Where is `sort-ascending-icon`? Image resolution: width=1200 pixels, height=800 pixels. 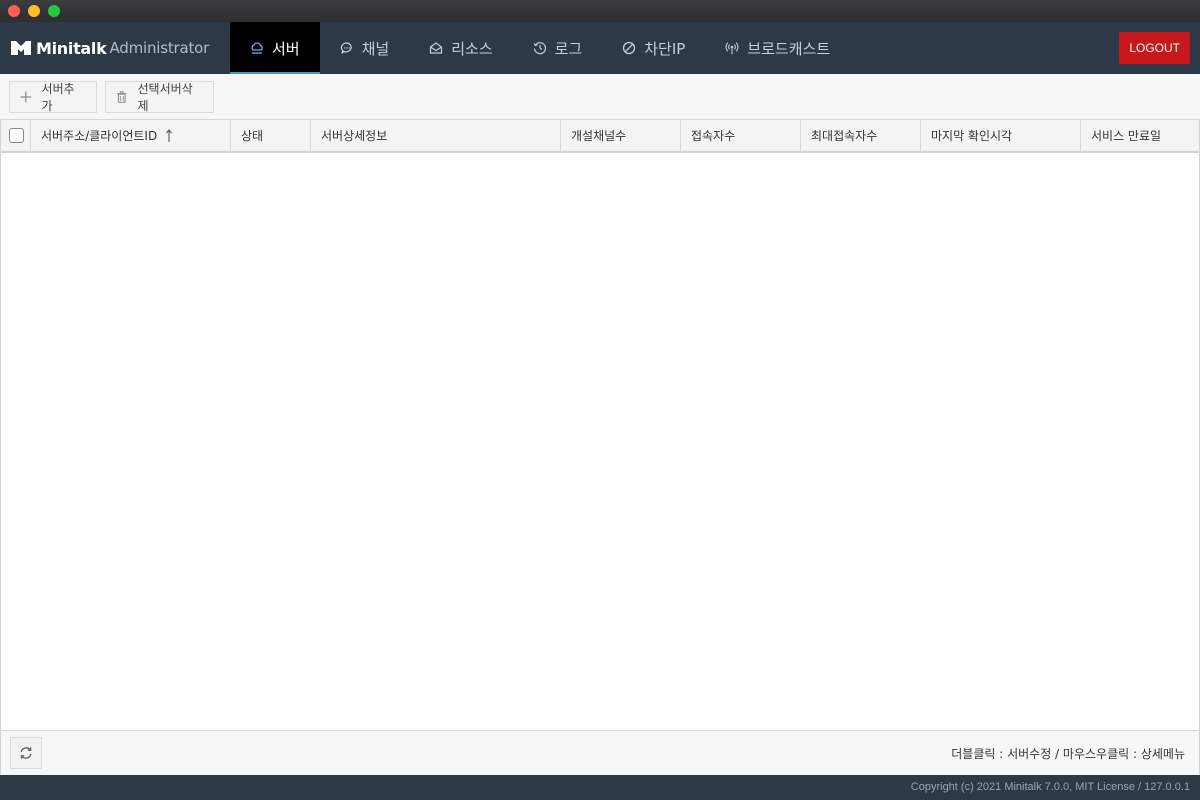
sort-ascending-icon is located at coordinates (169, 135).